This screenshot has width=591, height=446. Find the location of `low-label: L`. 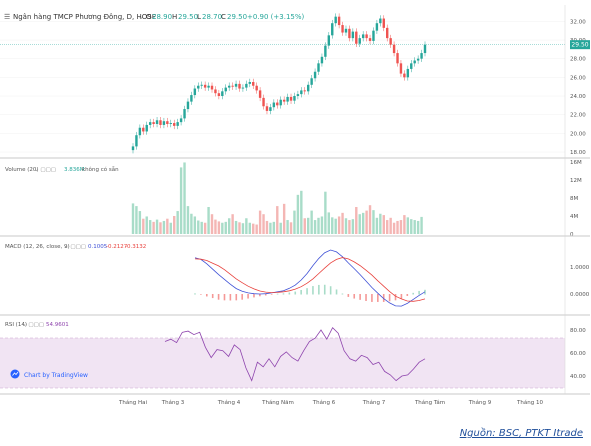

low-label: L is located at coordinates (199, 17).